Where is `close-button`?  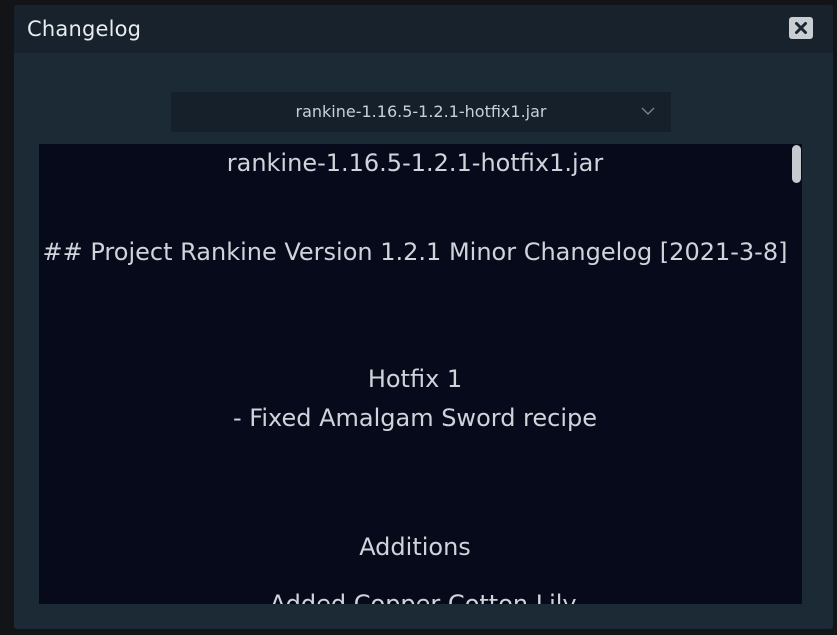 close-button is located at coordinates (801, 28).